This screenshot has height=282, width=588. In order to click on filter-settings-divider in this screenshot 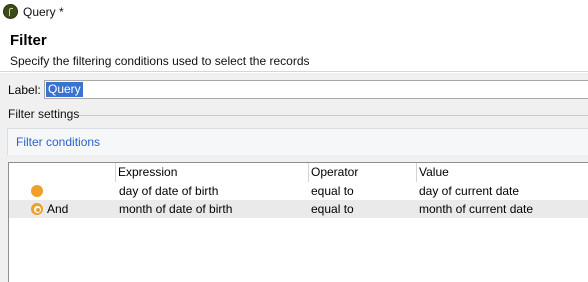, I will do `click(333, 115)`.